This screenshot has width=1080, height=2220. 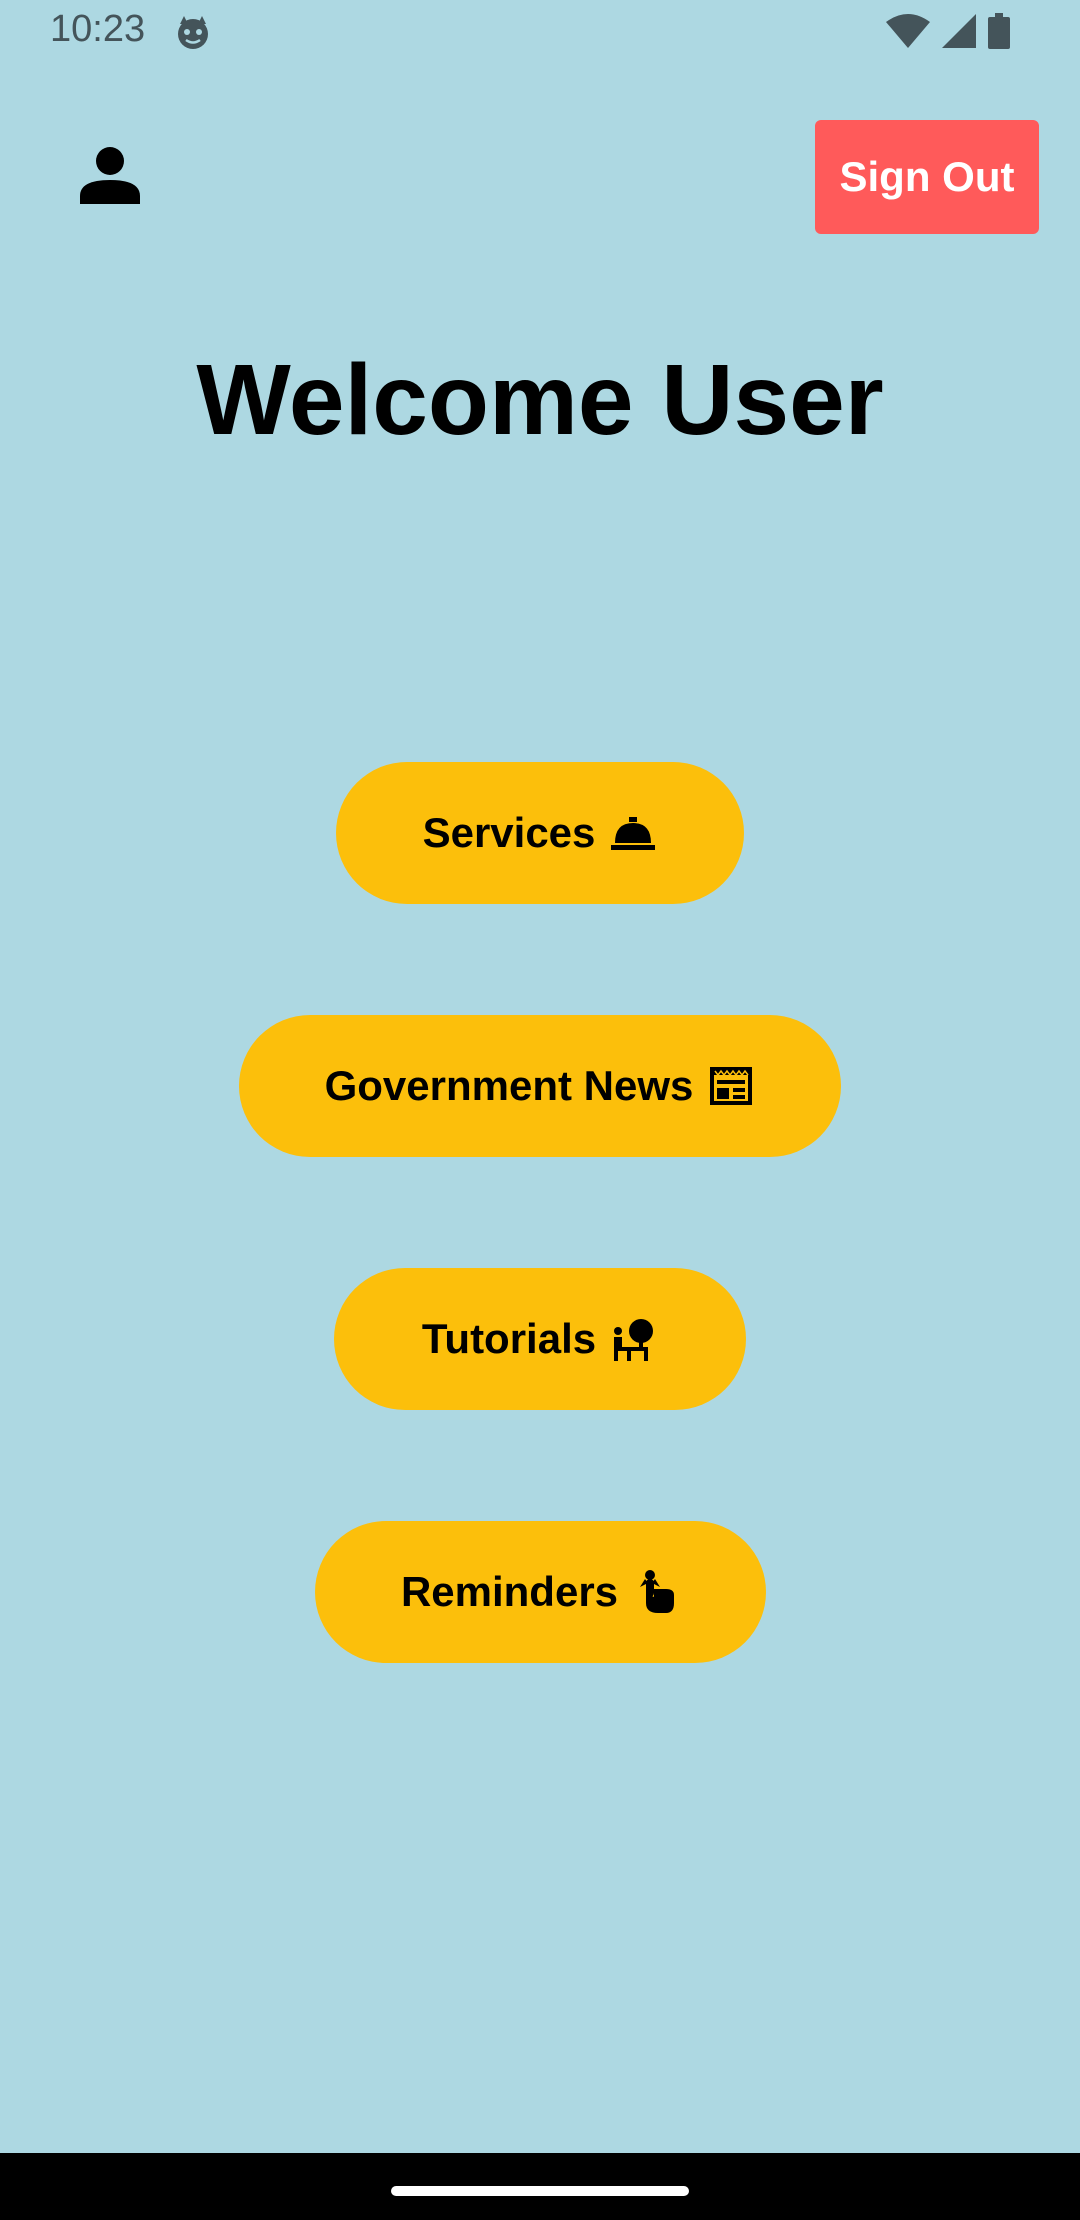 I want to click on battery-icon, so click(x=999, y=33).